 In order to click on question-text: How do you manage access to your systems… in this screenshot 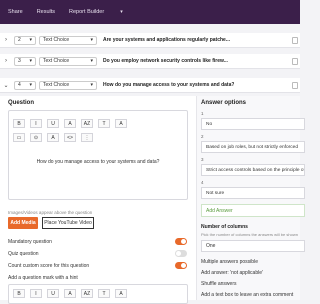, I will do `click(169, 85)`.